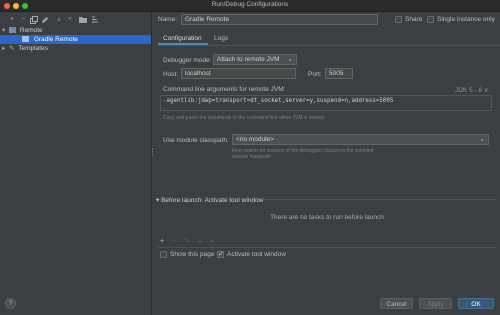 The image size is (500, 315). Describe the element at coordinates (95, 20) in the screenshot. I see `sort-icon` at that location.